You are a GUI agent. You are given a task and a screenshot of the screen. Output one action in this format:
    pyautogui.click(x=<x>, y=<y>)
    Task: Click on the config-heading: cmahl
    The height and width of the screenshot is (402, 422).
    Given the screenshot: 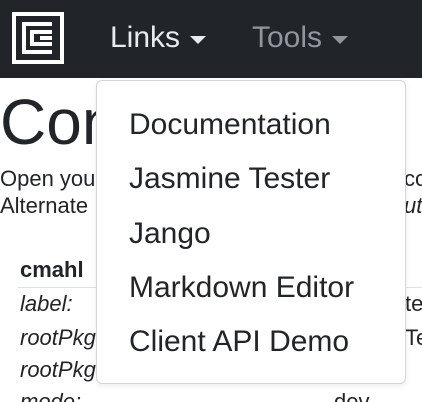 What is the action you would take?
    pyautogui.click(x=52, y=269)
    